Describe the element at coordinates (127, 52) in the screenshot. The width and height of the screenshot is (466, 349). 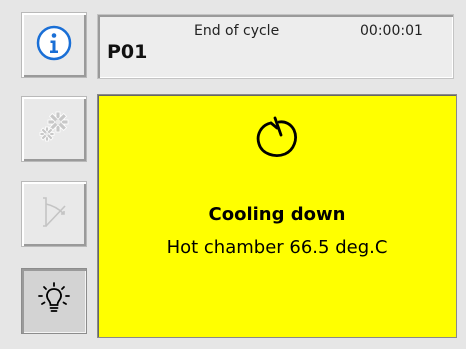
I see `program-id: P01` at that location.